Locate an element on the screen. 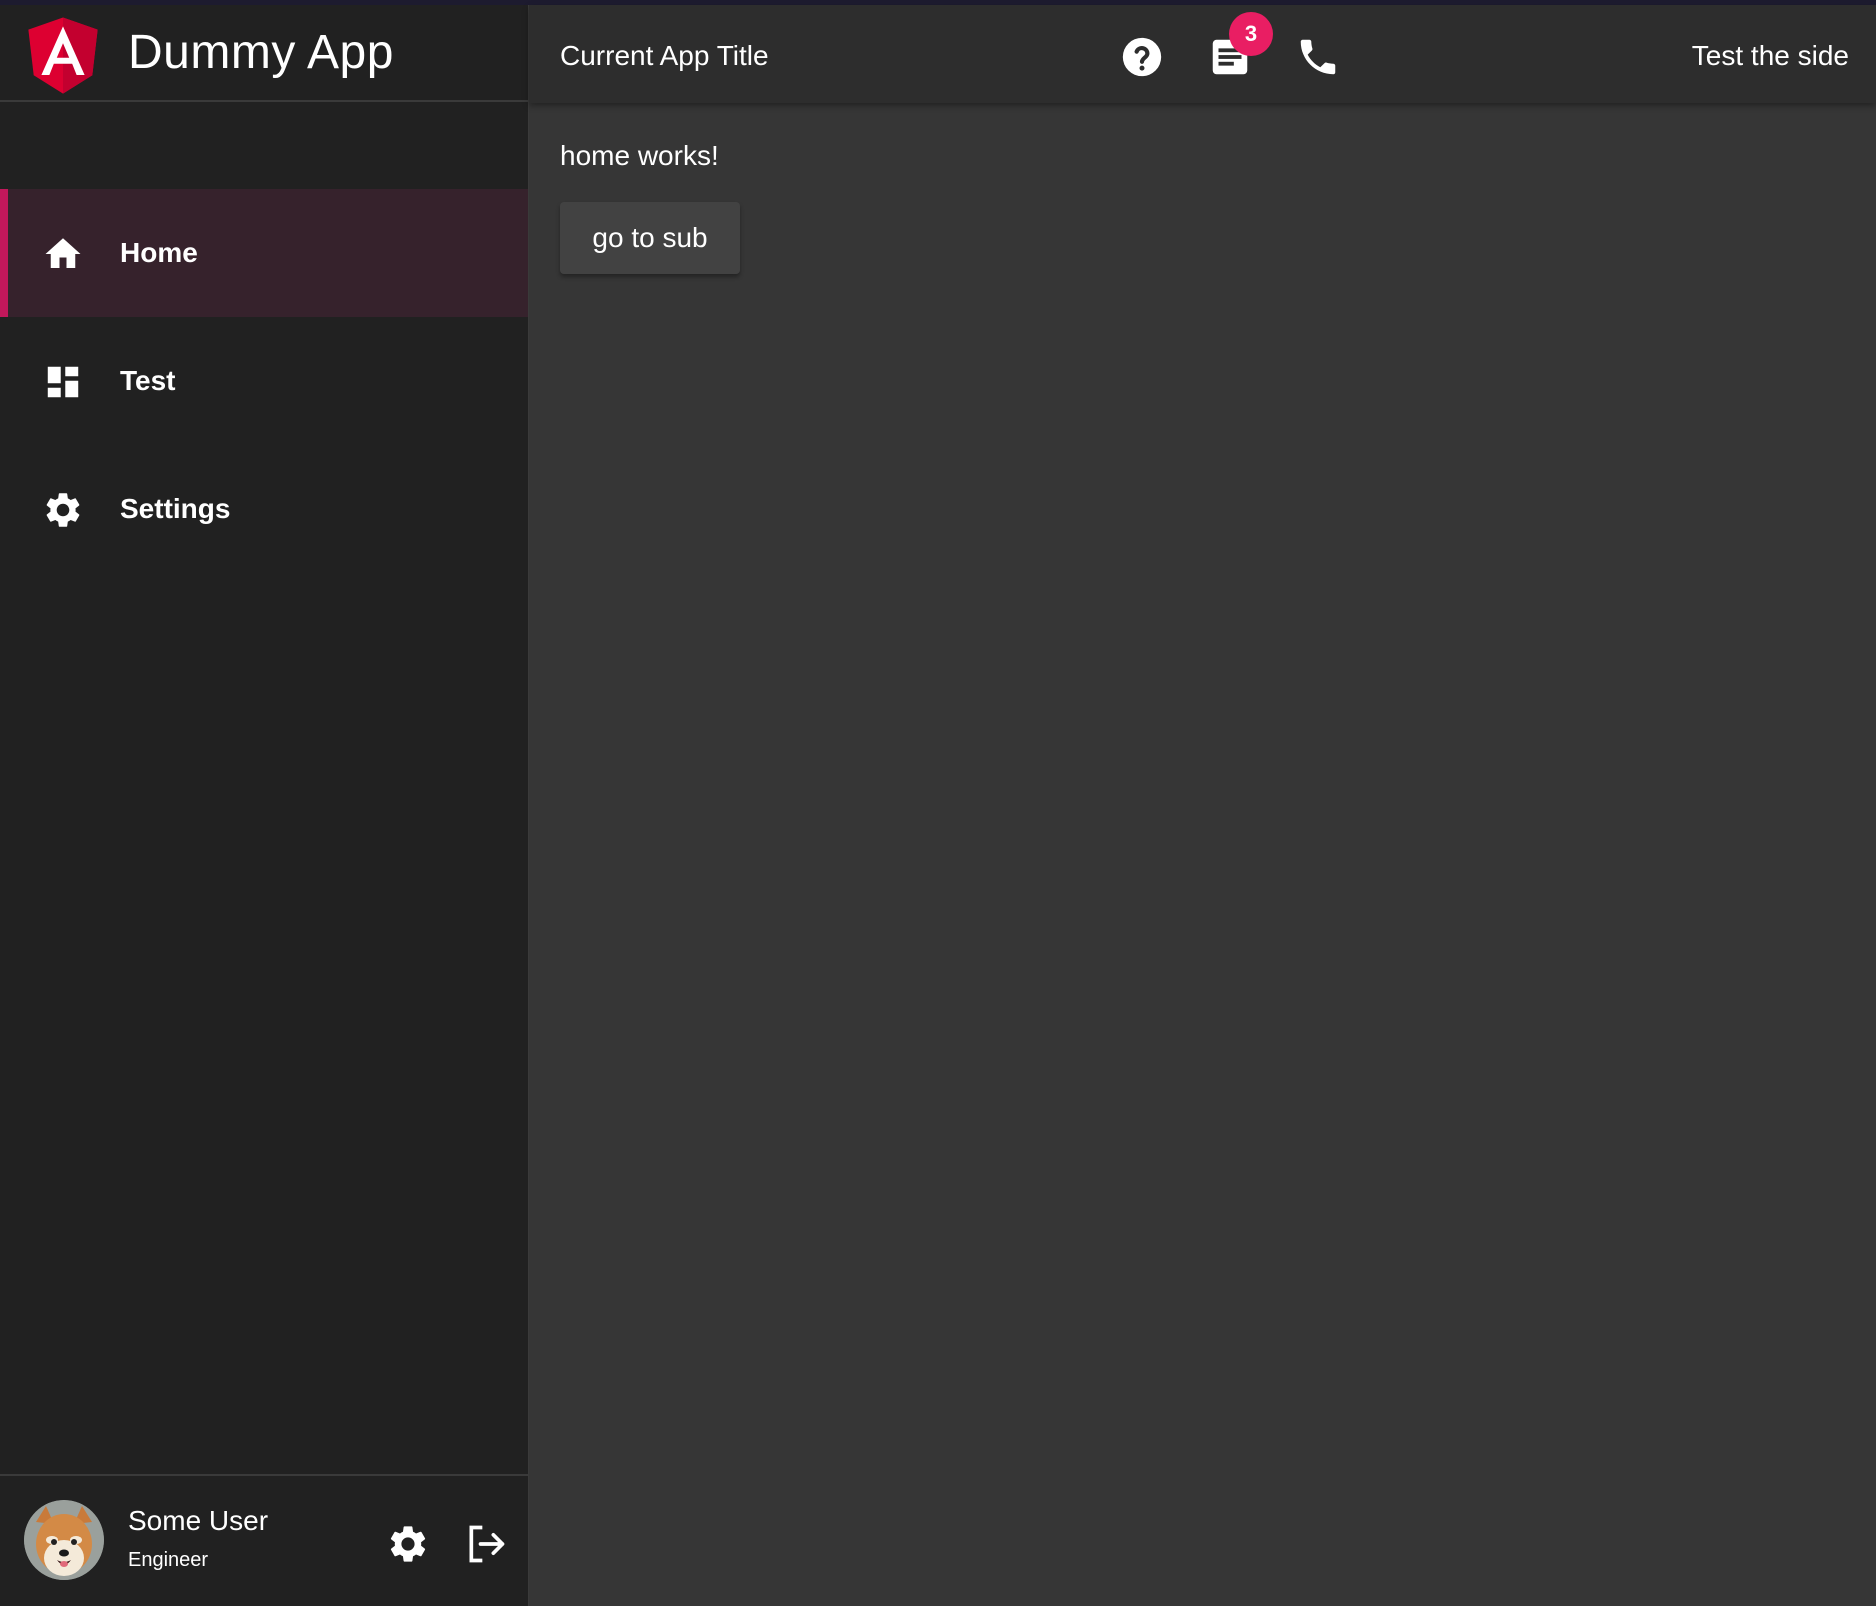 The height and width of the screenshot is (1606, 1876). sidebar-item-label: Home is located at coordinates (159, 252).